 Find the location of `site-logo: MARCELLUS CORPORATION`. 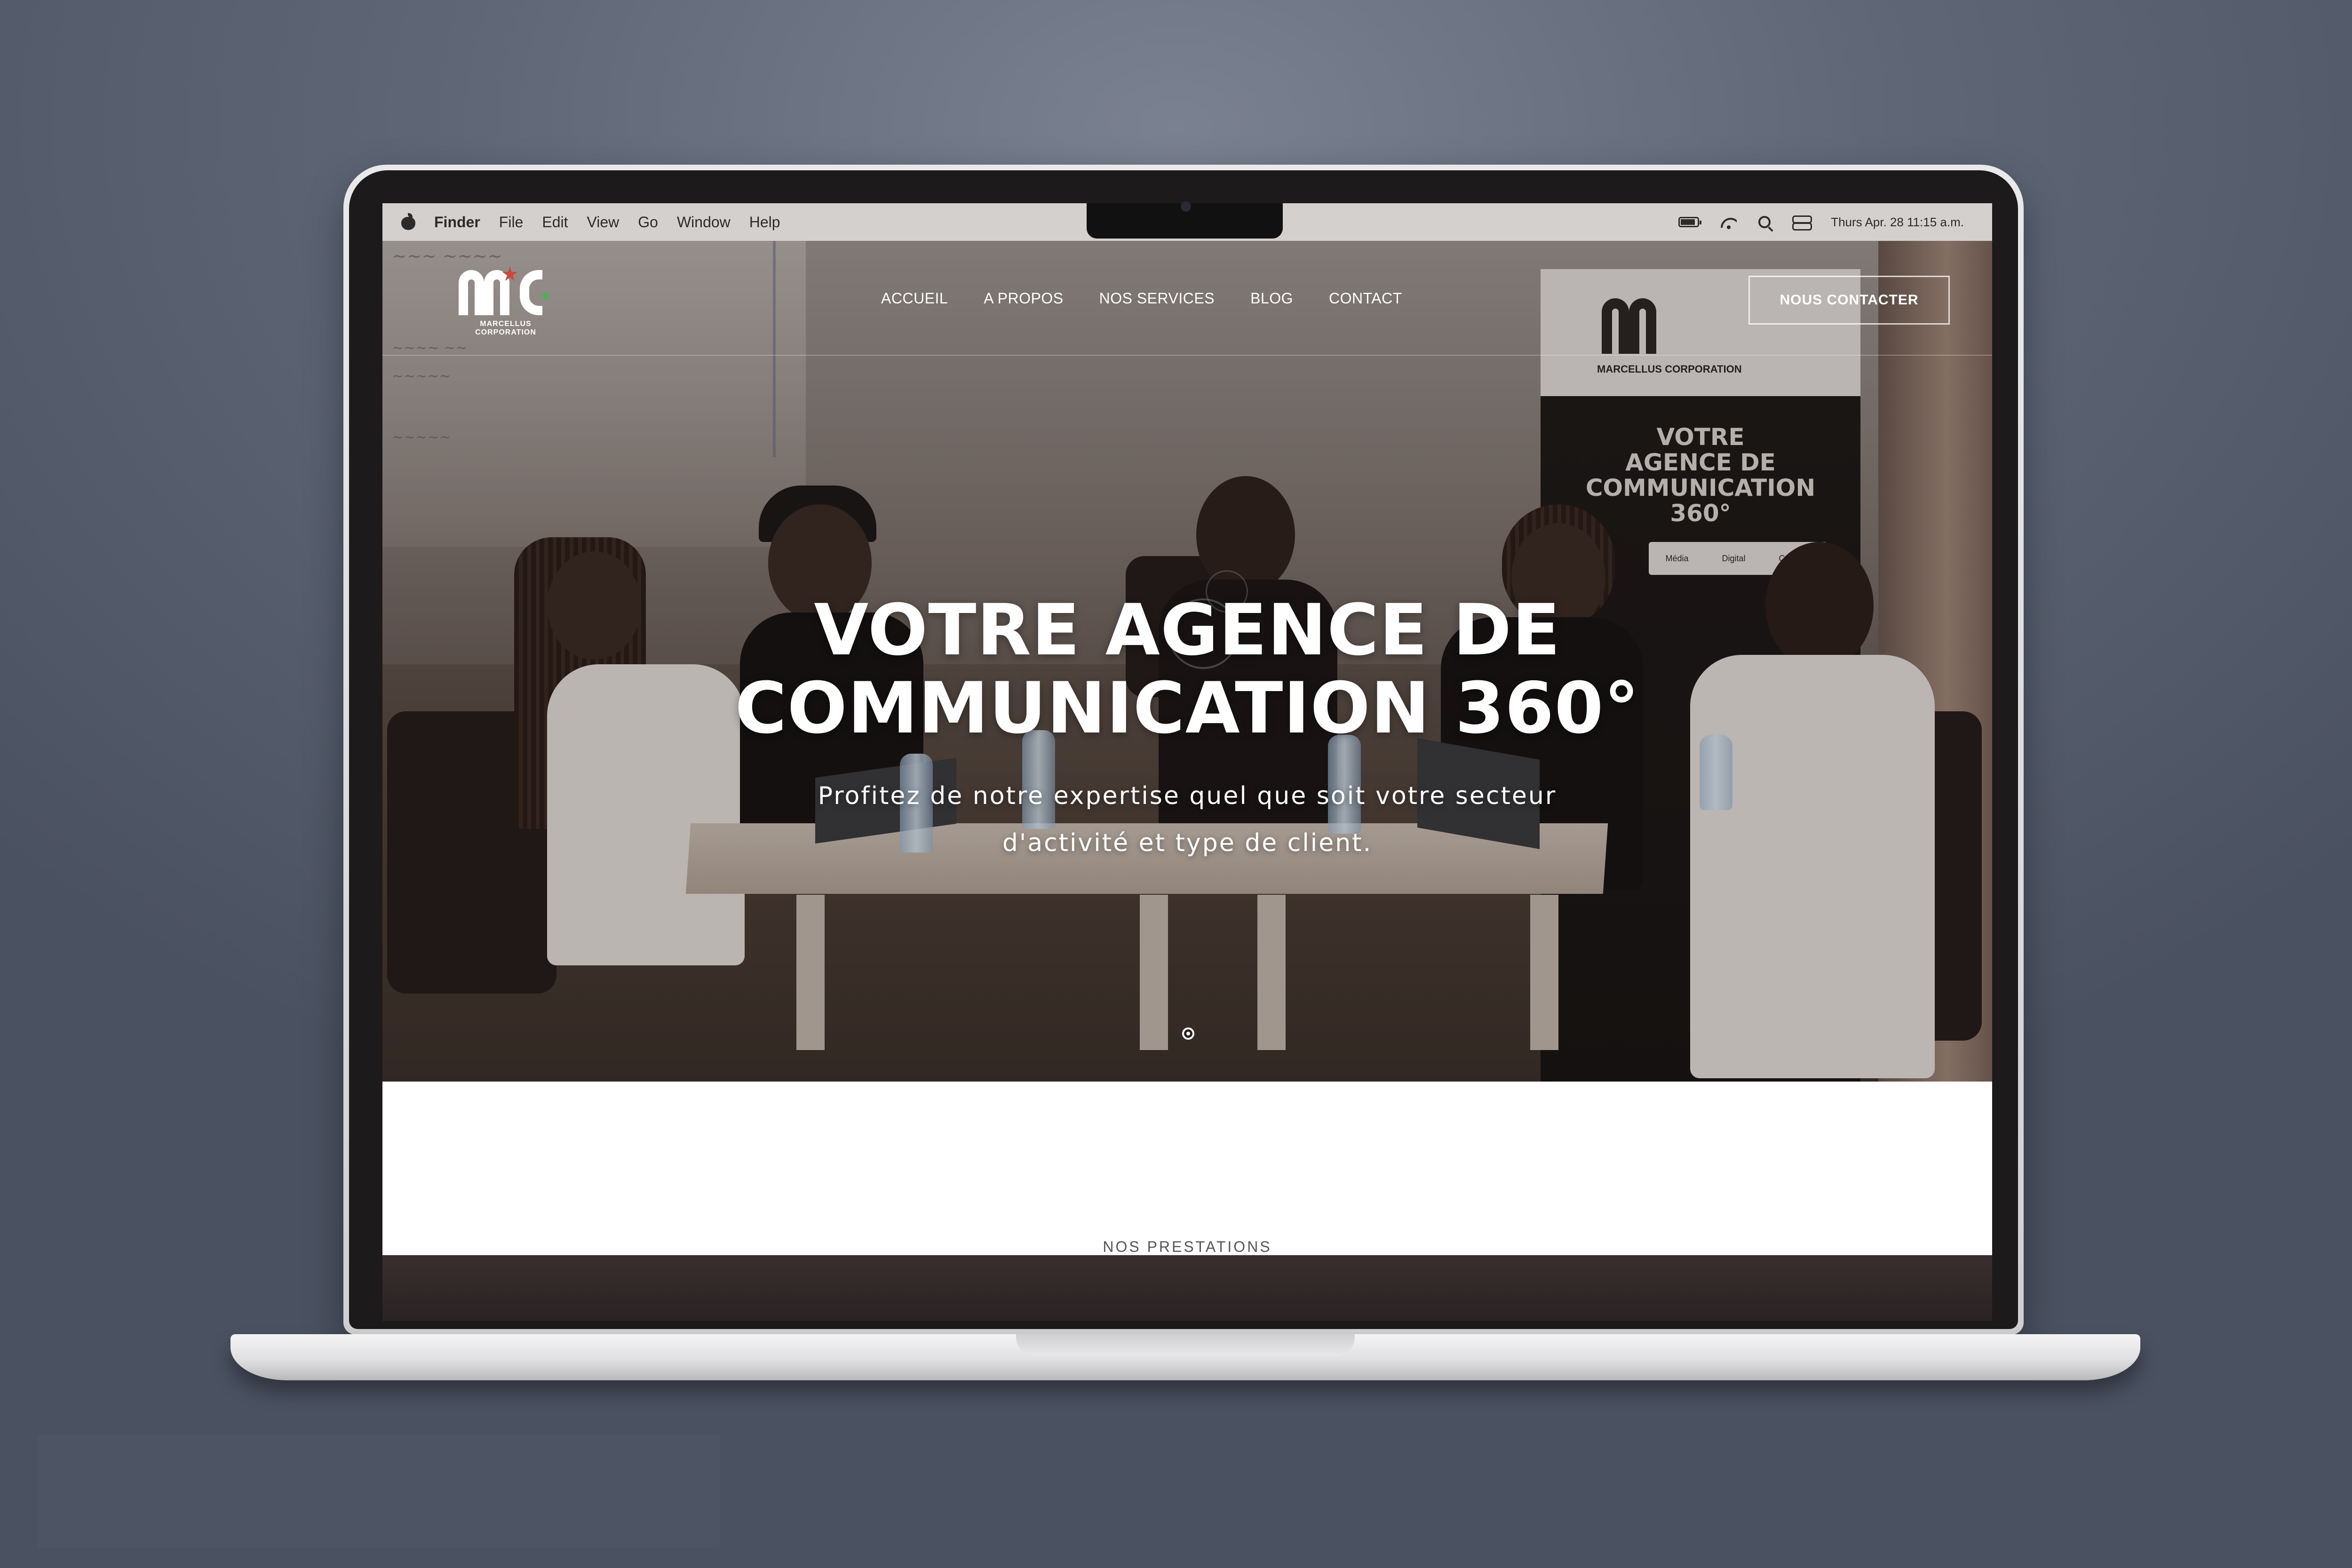

site-logo: MARCELLUS CORPORATION is located at coordinates (505, 300).